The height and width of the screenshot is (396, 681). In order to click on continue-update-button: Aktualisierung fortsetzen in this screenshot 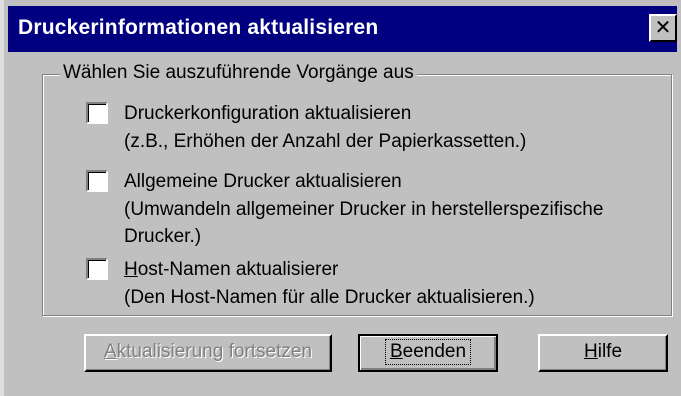, I will do `click(208, 353)`.